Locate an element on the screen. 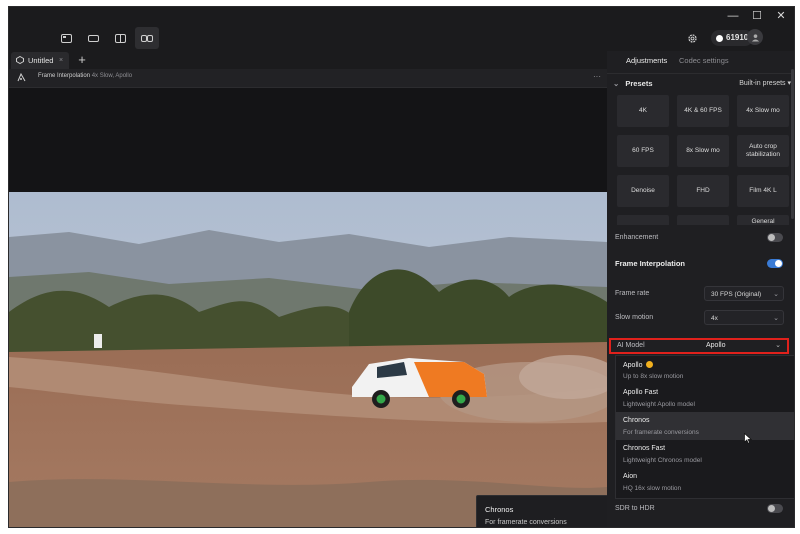  toolbar: 61910 is located at coordinates (401, 38).